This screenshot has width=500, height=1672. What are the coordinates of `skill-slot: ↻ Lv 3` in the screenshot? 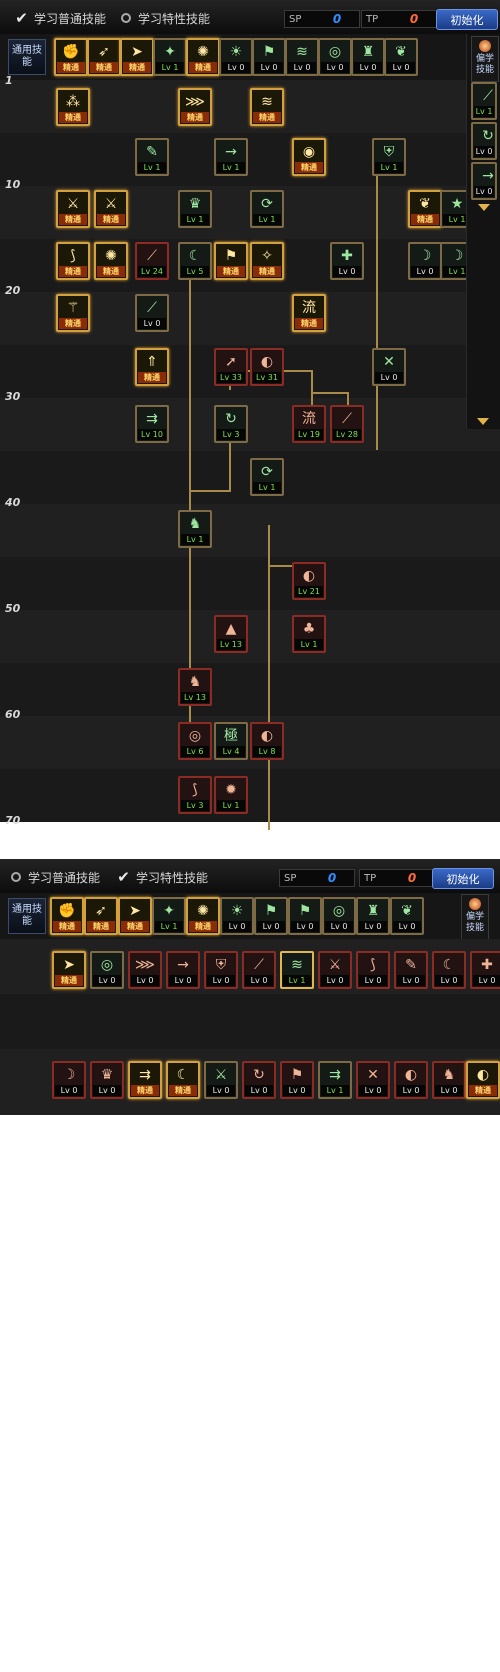 It's located at (231, 424).